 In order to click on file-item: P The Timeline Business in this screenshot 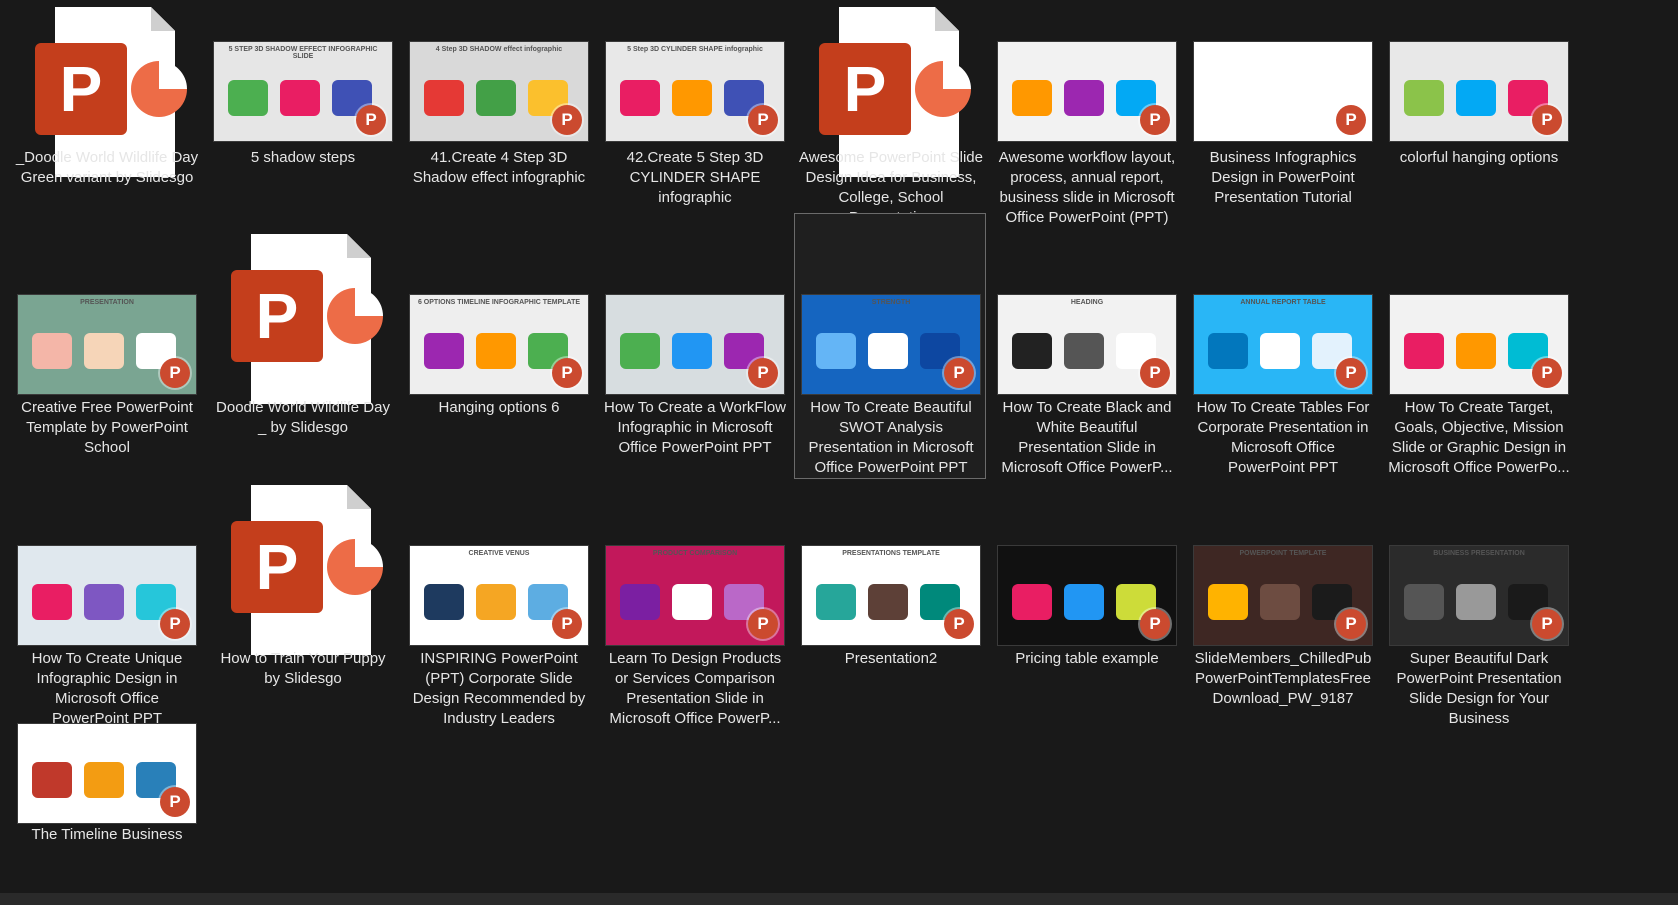, I will do `click(106, 760)`.